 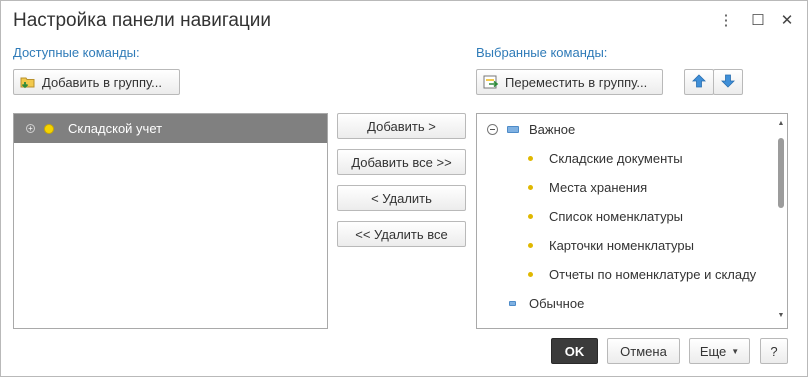 What do you see at coordinates (401, 198) in the screenshot?
I see `remove-button: < Удалить` at bounding box center [401, 198].